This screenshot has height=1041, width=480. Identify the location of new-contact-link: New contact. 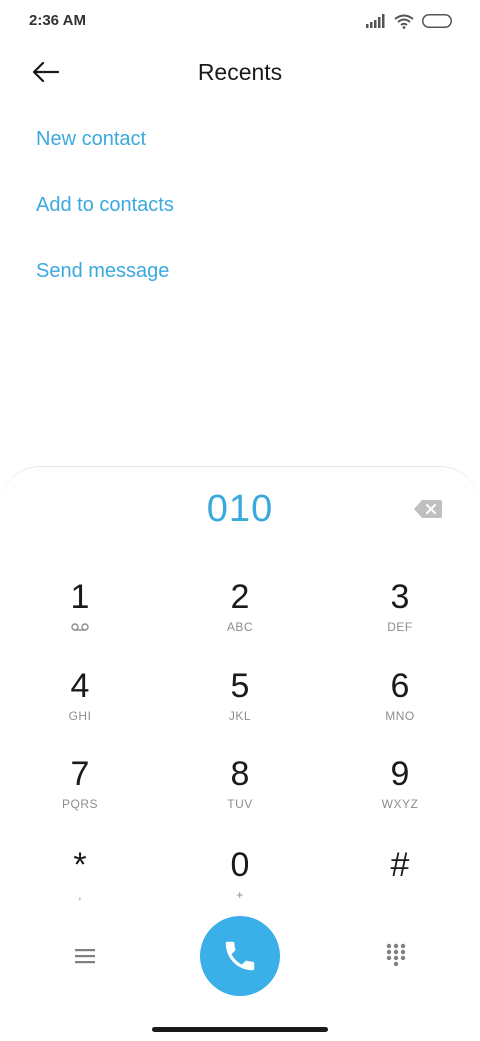
(91, 139).